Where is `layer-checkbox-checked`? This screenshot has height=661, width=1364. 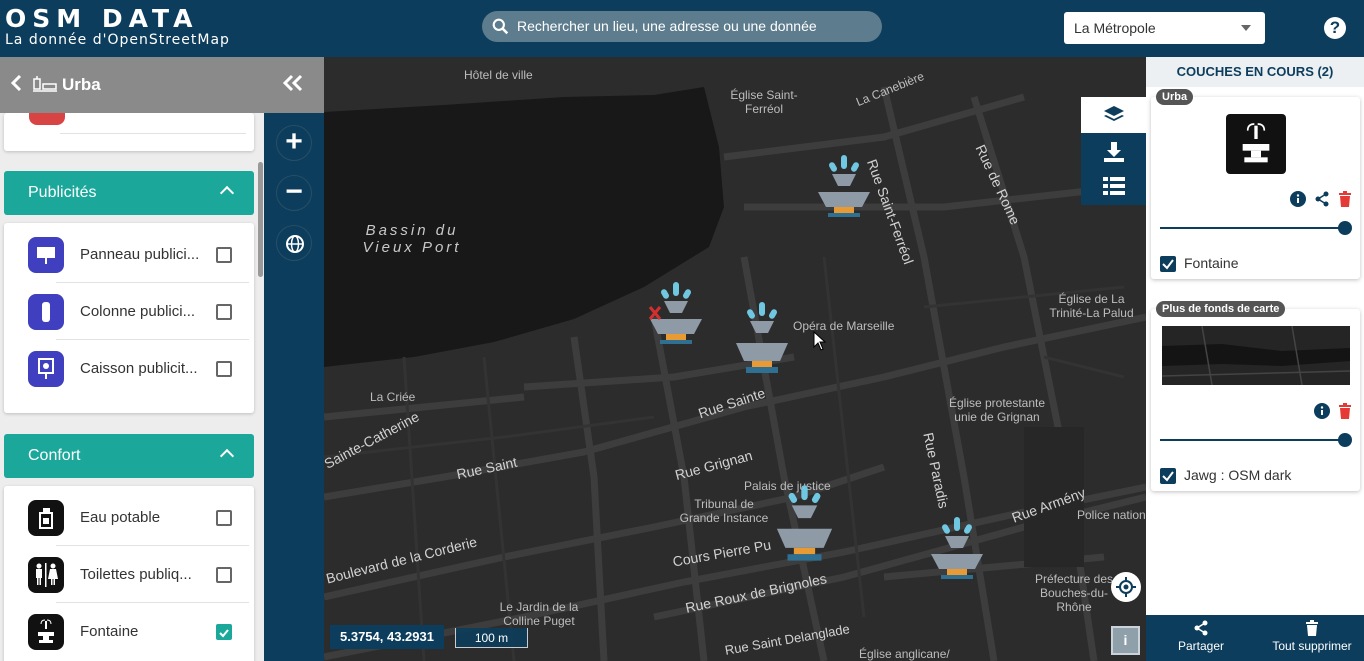 layer-checkbox-checked is located at coordinates (224, 632).